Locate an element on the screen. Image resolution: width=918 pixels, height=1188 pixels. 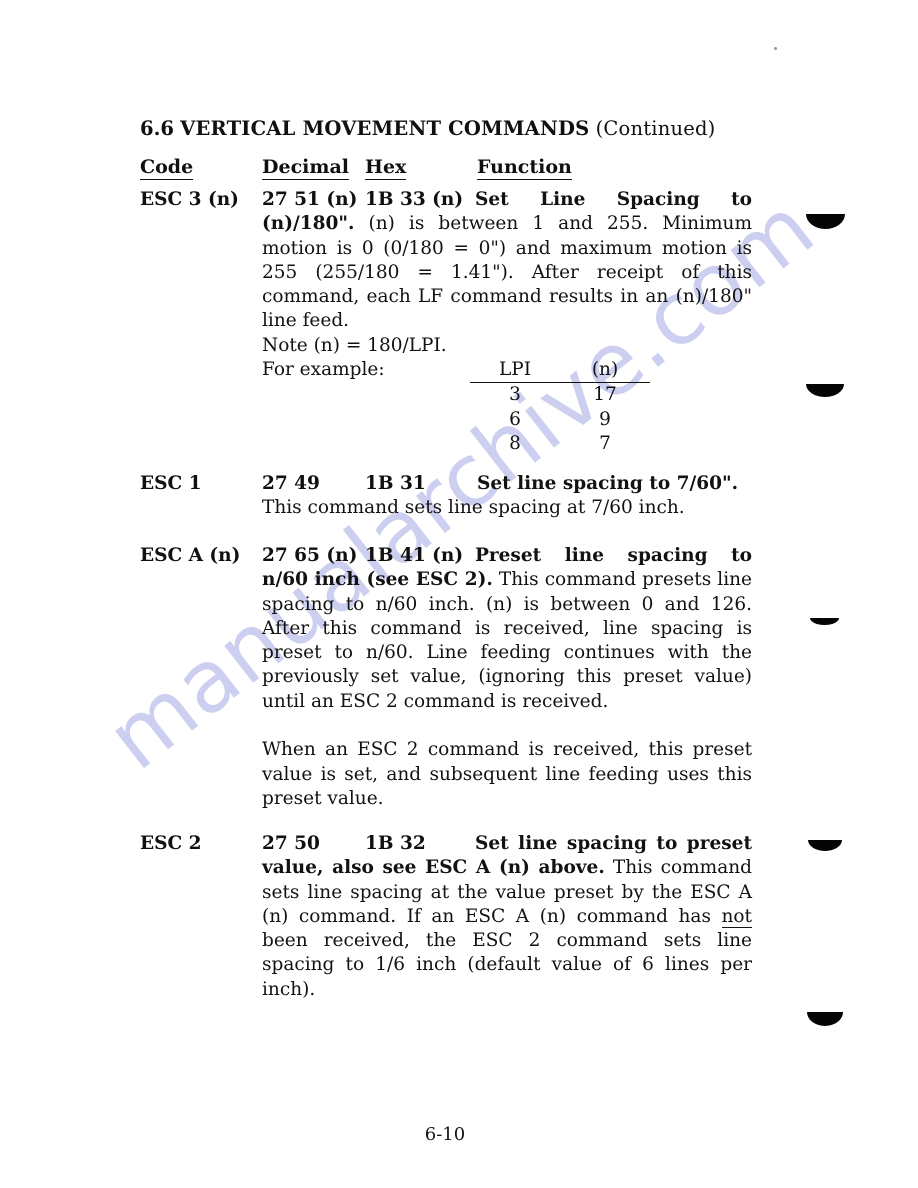
section-number: 6.6 is located at coordinates (157, 128).